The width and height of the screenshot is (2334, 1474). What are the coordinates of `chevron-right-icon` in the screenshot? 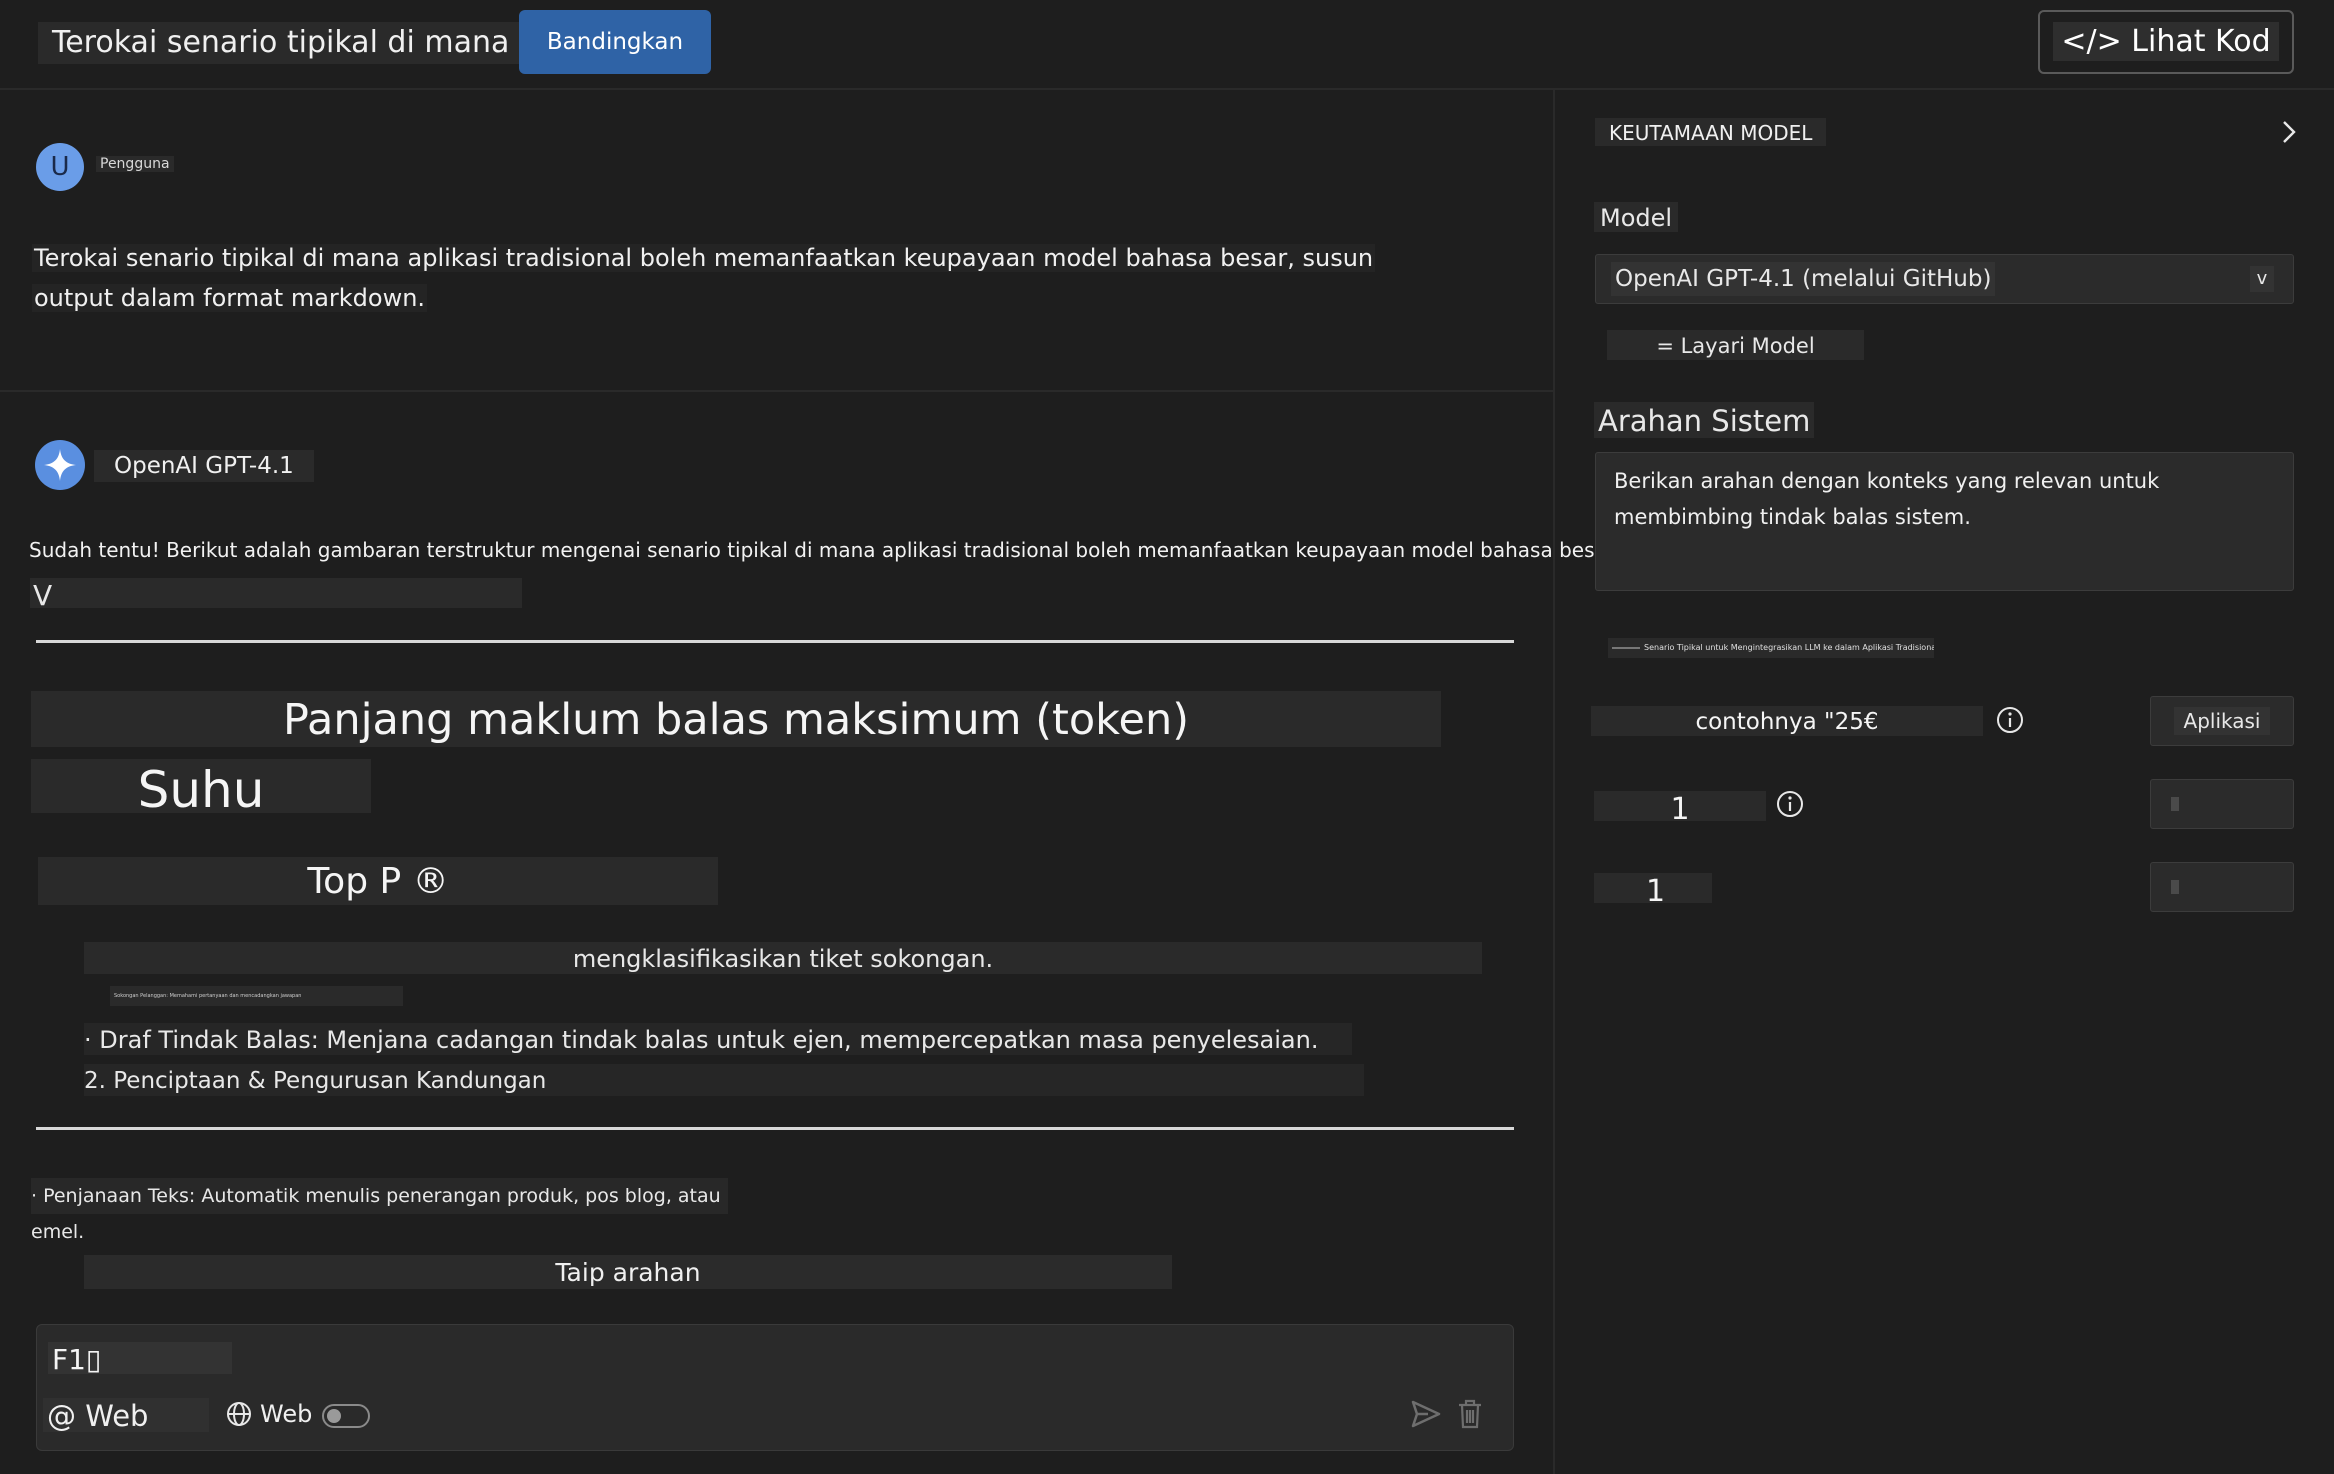 It's located at (2289, 132).